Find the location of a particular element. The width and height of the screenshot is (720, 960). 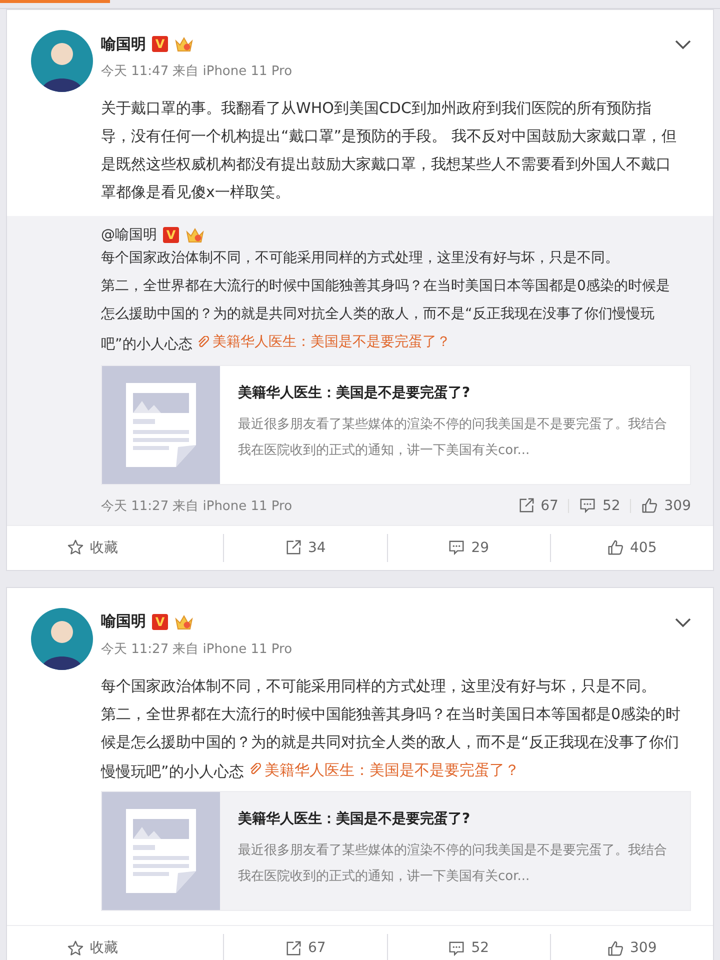

repost-count: 67 is located at coordinates (538, 505).